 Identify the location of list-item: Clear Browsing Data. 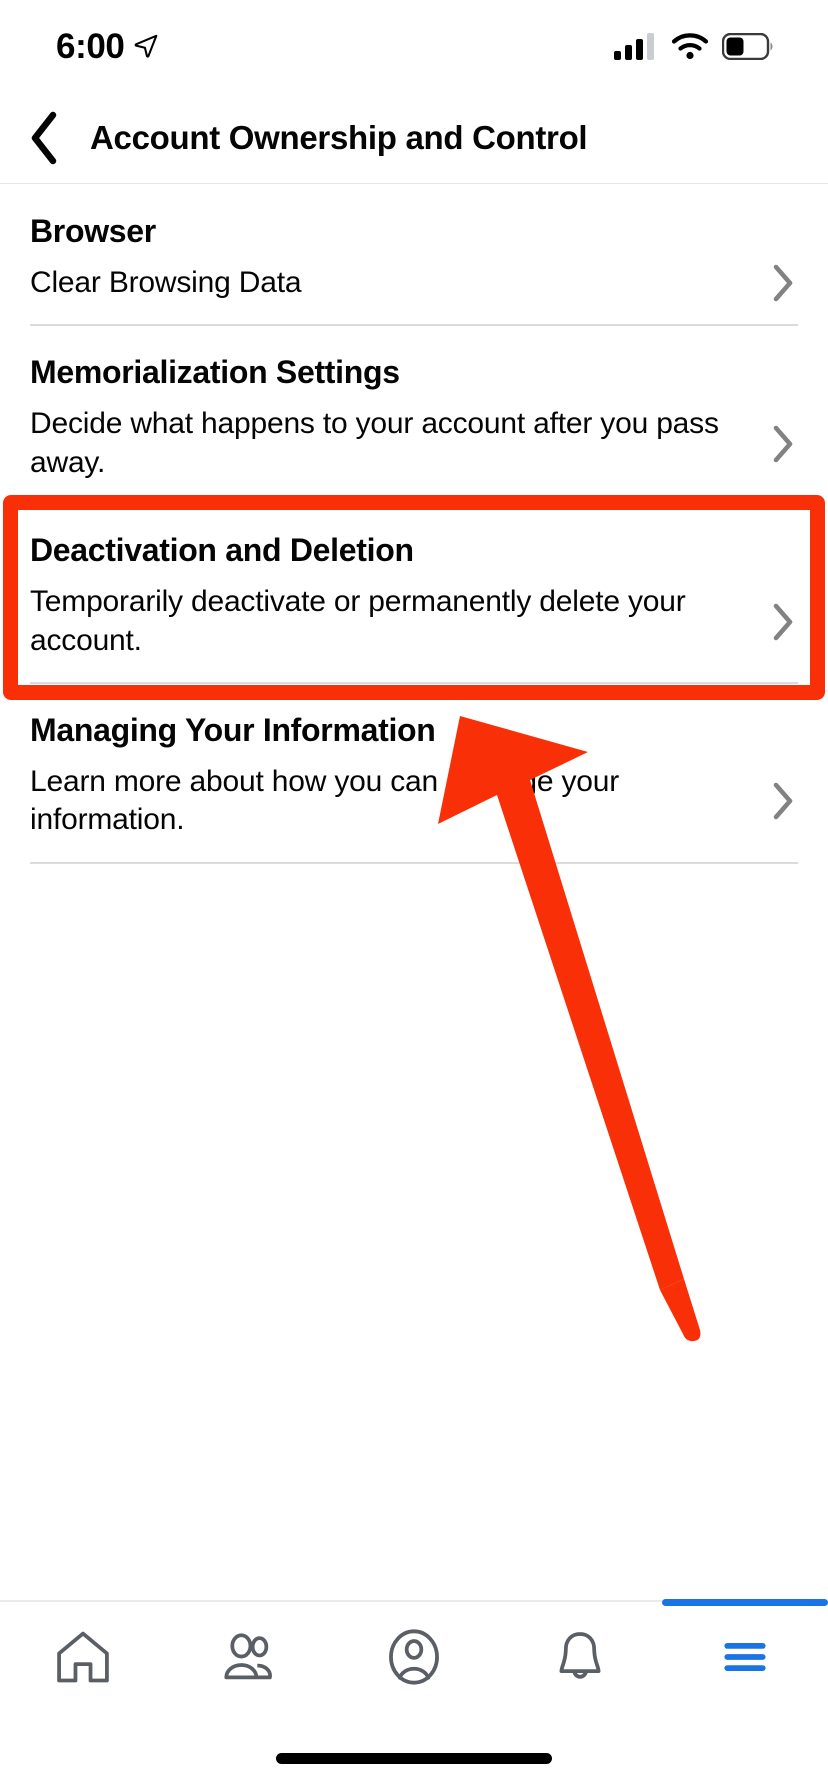
(414, 287).